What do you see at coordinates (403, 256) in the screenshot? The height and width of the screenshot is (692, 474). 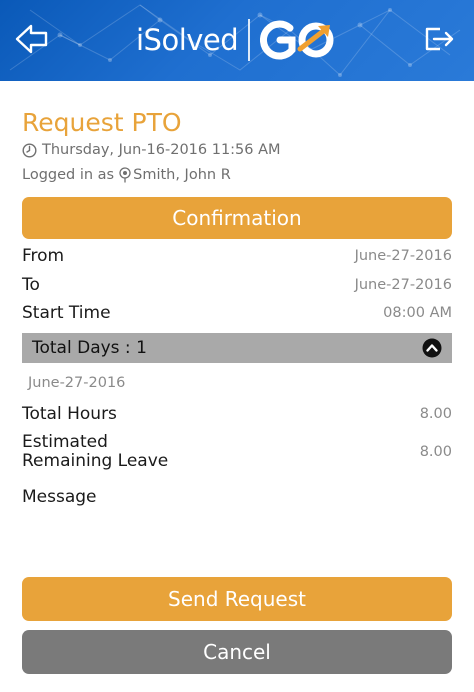 I see `from-value: June-27-2016` at bounding box center [403, 256].